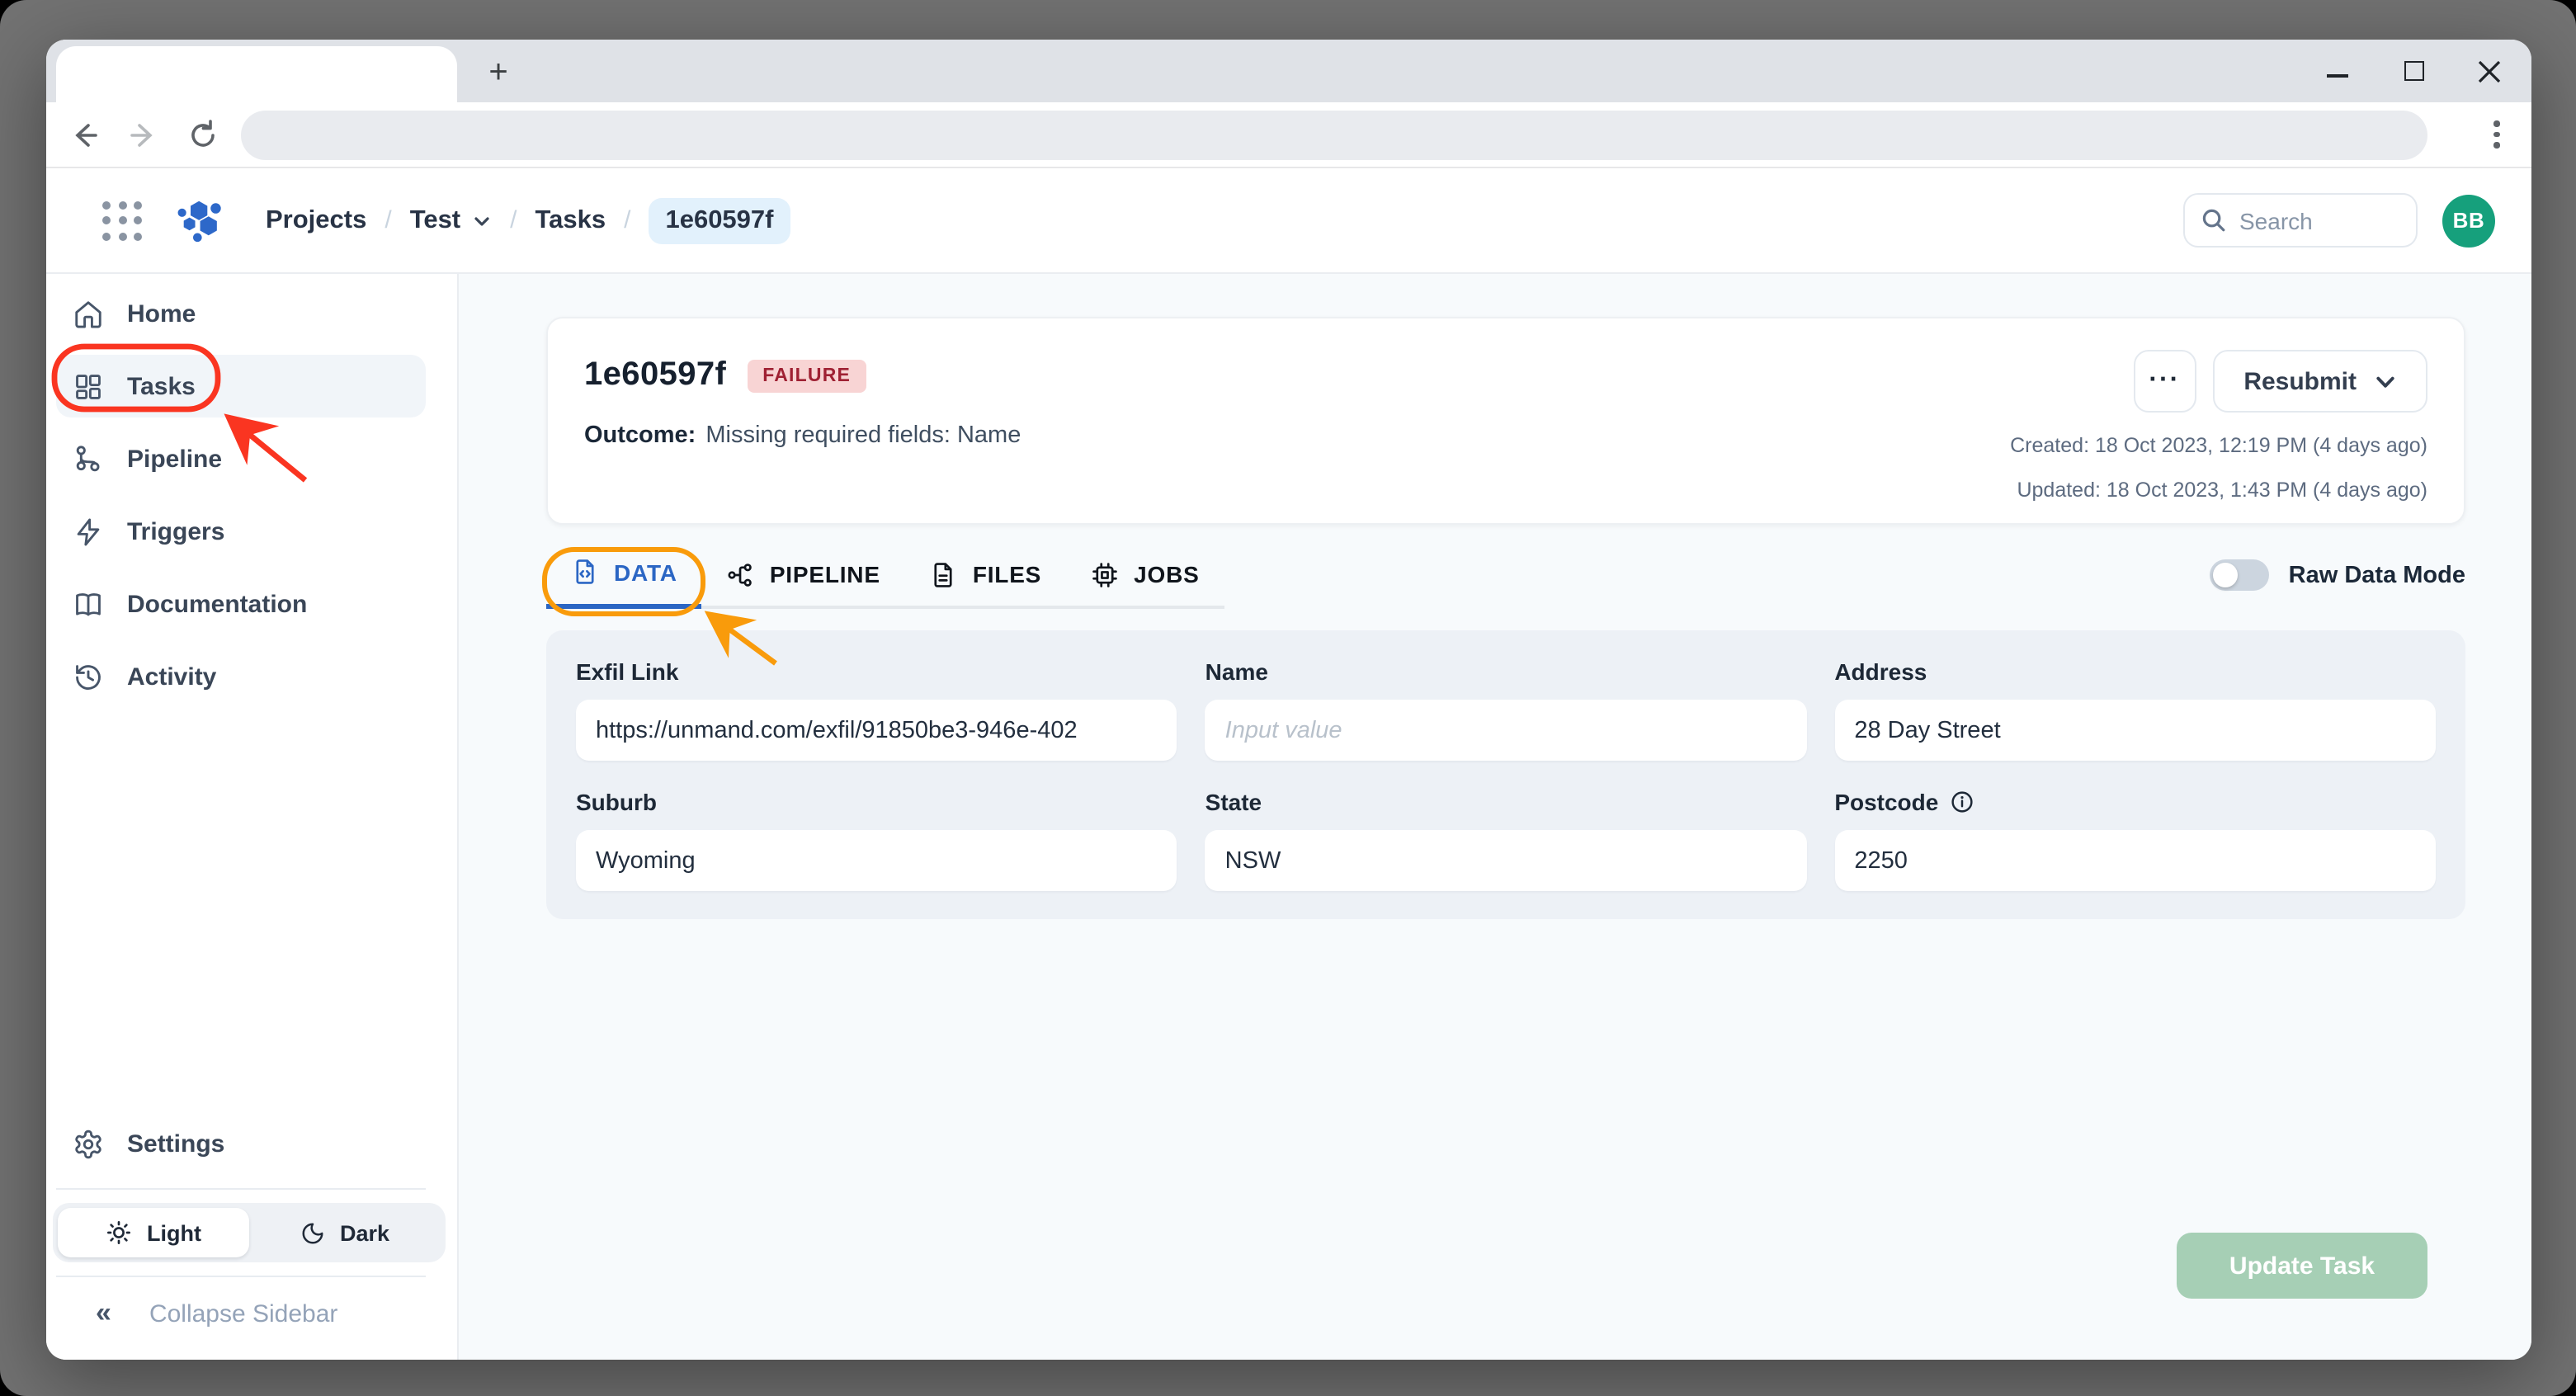  Describe the element at coordinates (88, 603) in the screenshot. I see `book-open-icon` at that location.